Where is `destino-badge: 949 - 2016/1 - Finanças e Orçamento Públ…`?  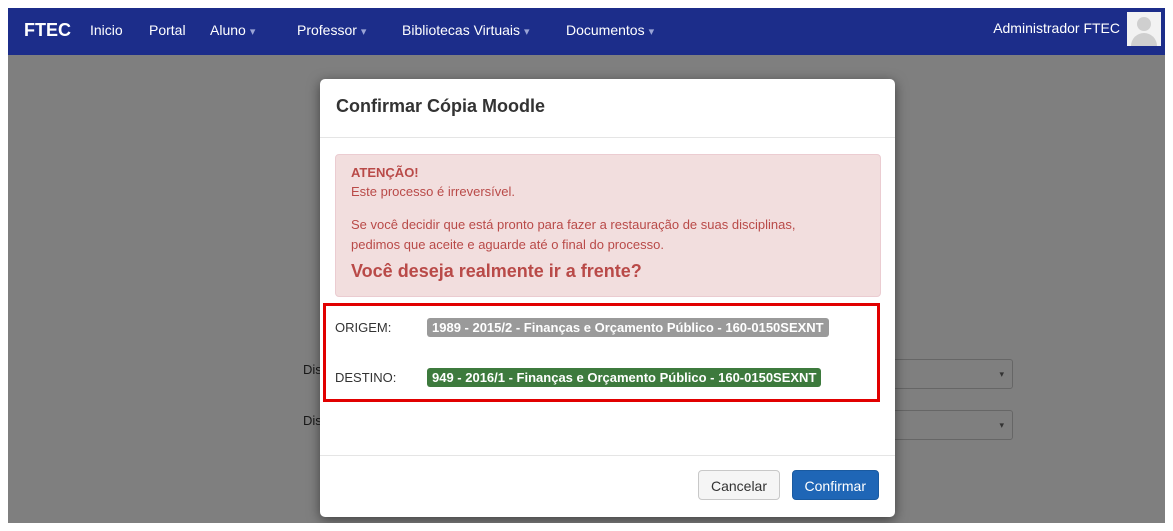 destino-badge: 949 - 2016/1 - Finanças e Orçamento Públ… is located at coordinates (624, 377).